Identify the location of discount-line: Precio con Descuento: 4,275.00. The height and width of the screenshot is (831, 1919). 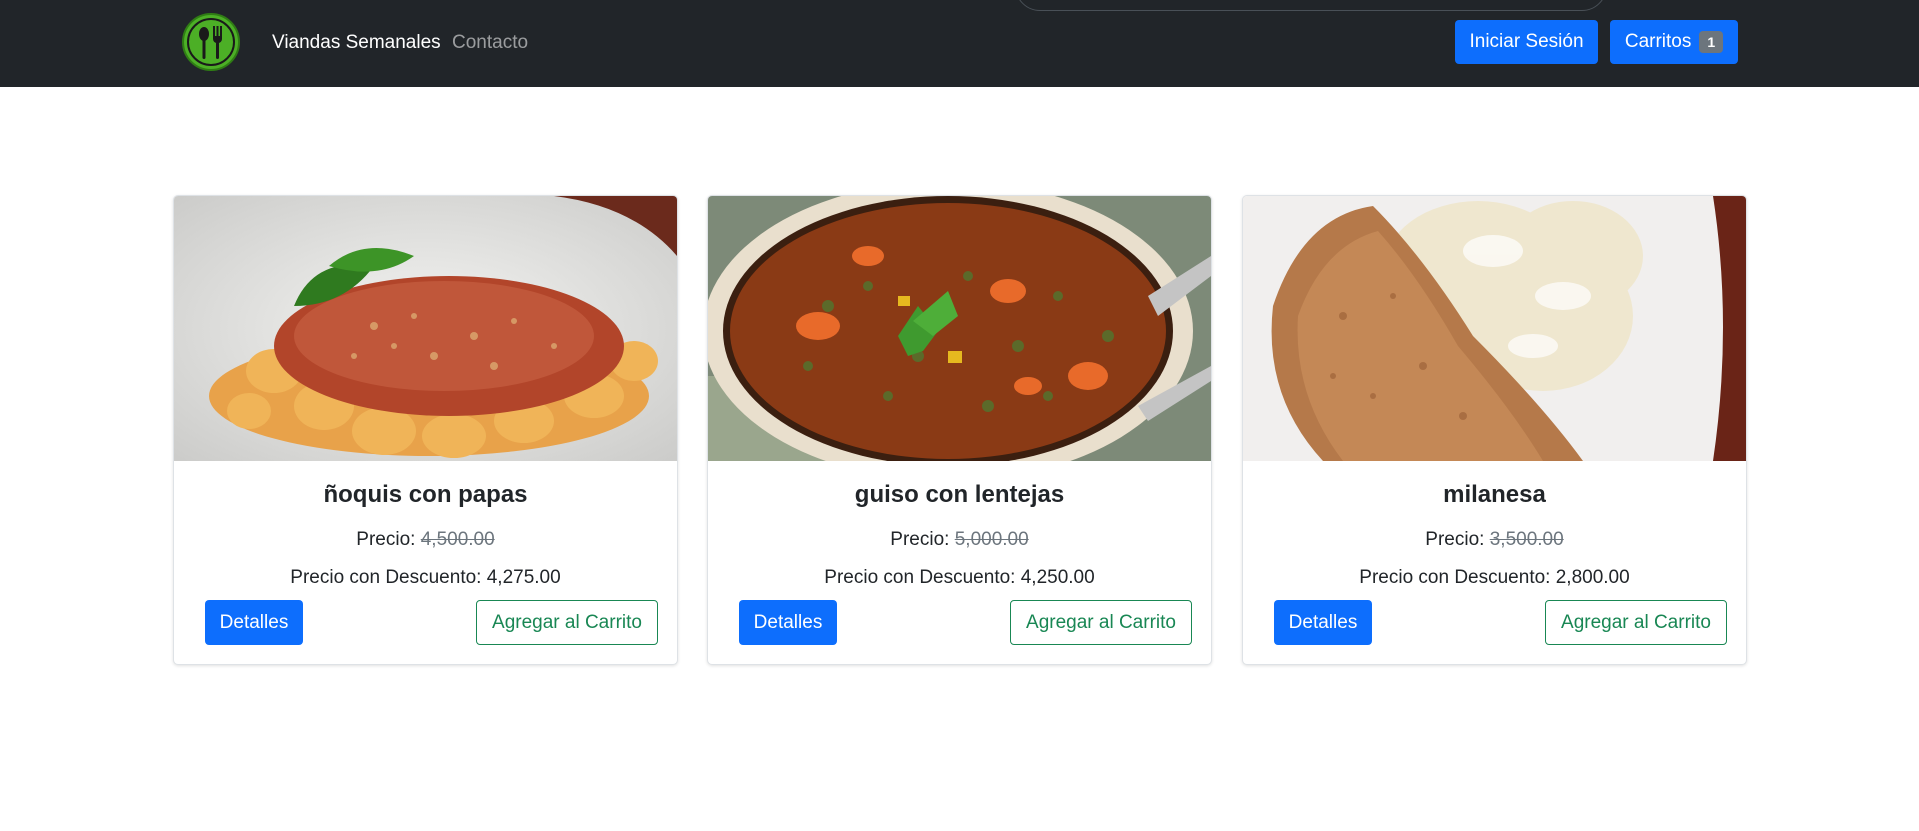
(425, 578).